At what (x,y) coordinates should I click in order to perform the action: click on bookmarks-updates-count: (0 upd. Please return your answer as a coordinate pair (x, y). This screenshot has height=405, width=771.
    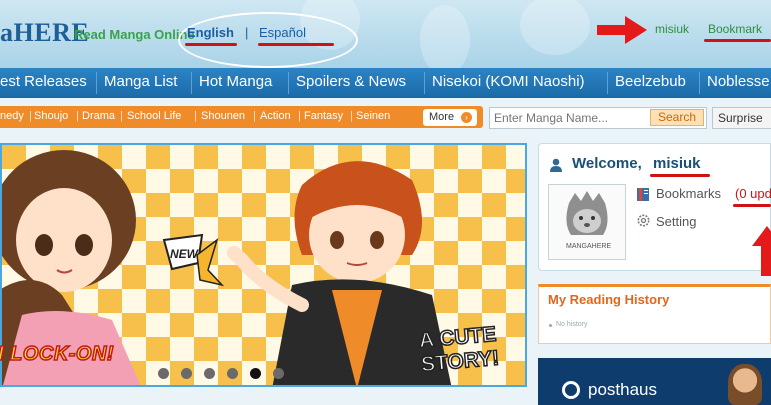
    Looking at the image, I should click on (753, 193).